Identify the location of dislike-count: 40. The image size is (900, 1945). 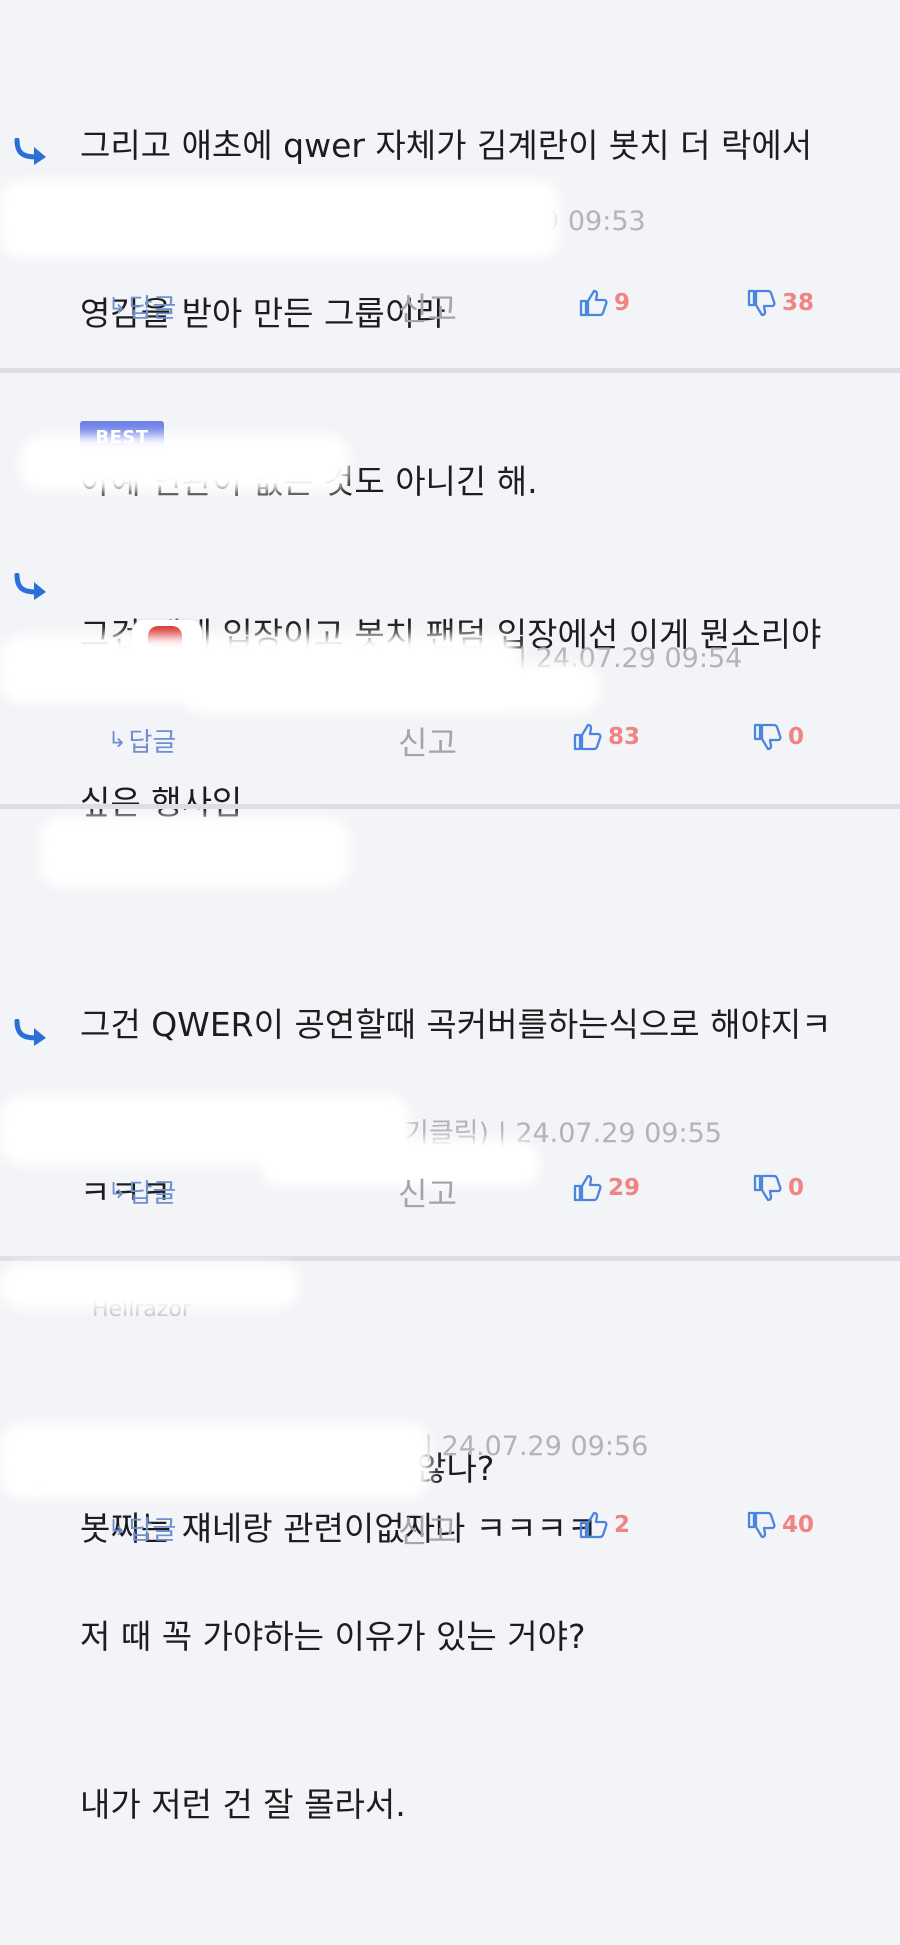
(798, 1525).